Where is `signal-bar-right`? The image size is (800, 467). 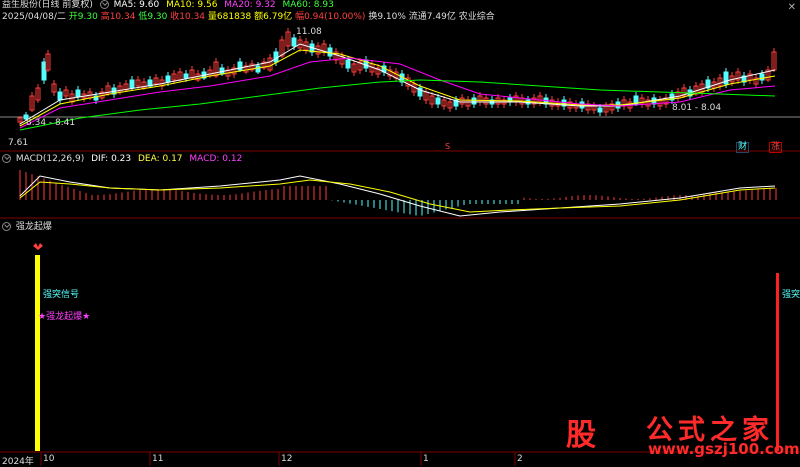
signal-bar-right is located at coordinates (777, 362).